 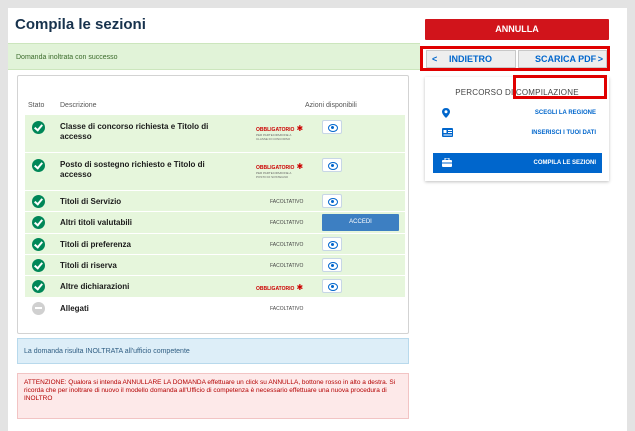 I want to click on scarica-pdf-button: SCARICA PDF >, so click(x=562, y=59).